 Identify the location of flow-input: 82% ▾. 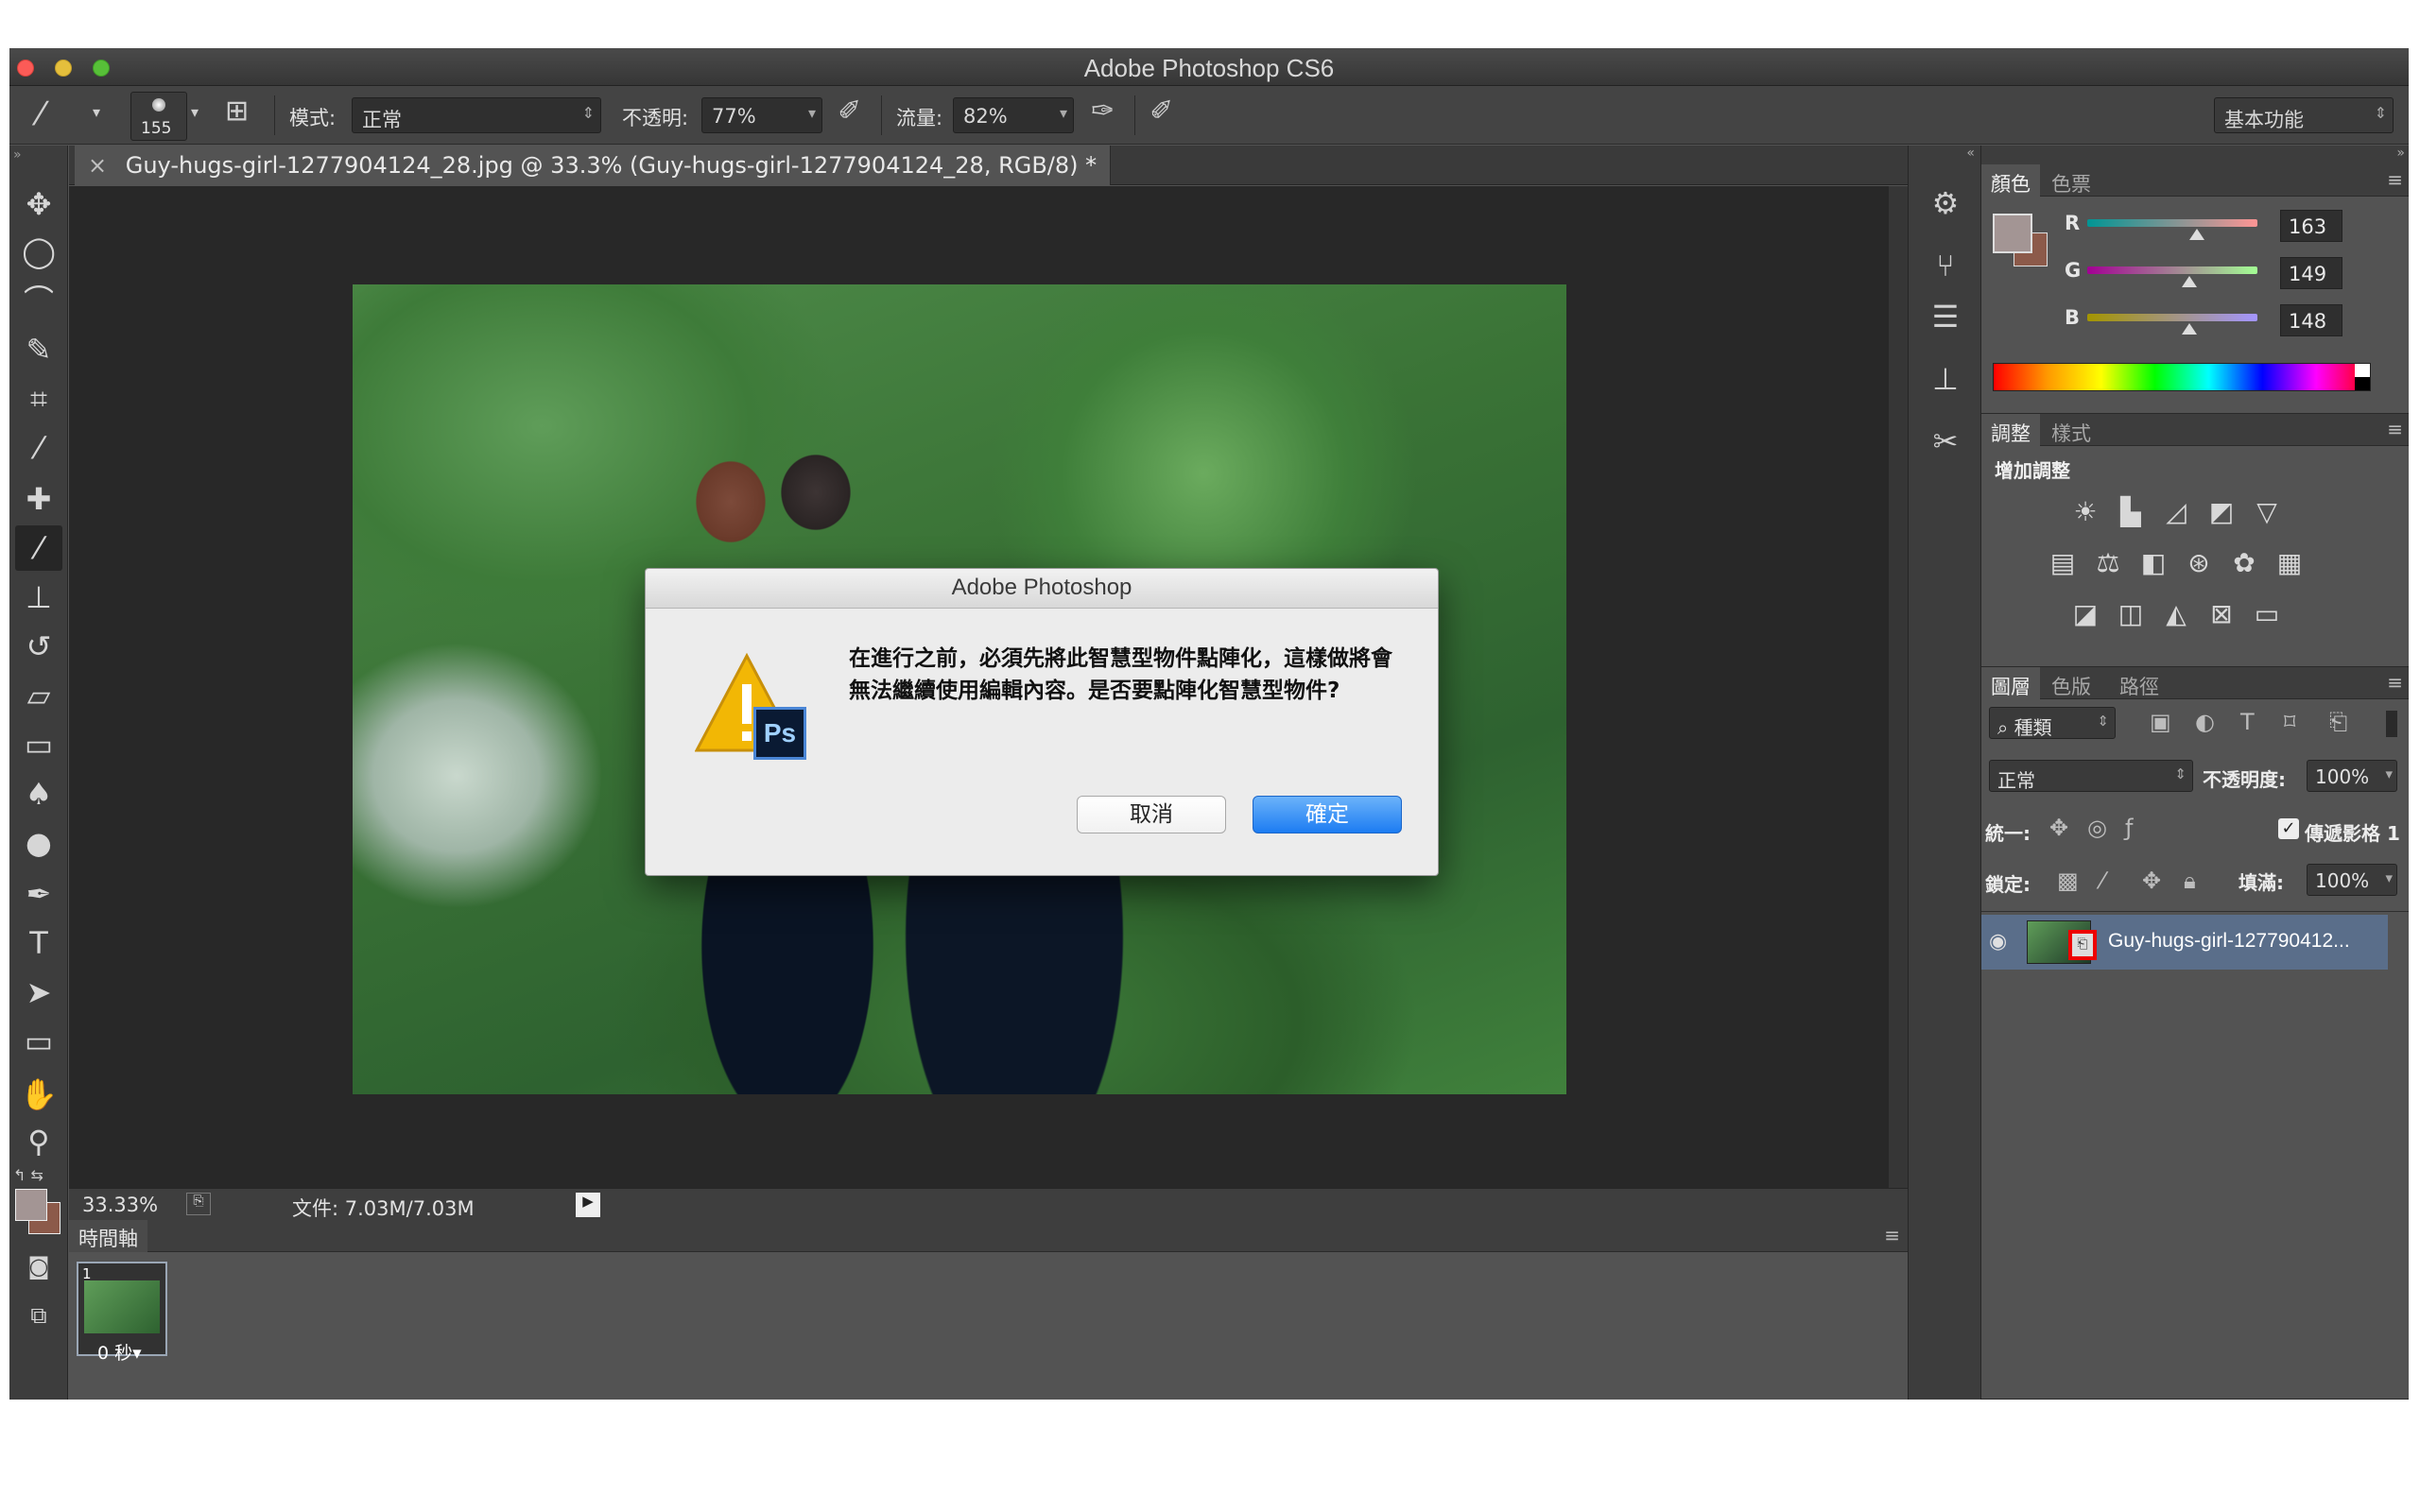
(1013, 115).